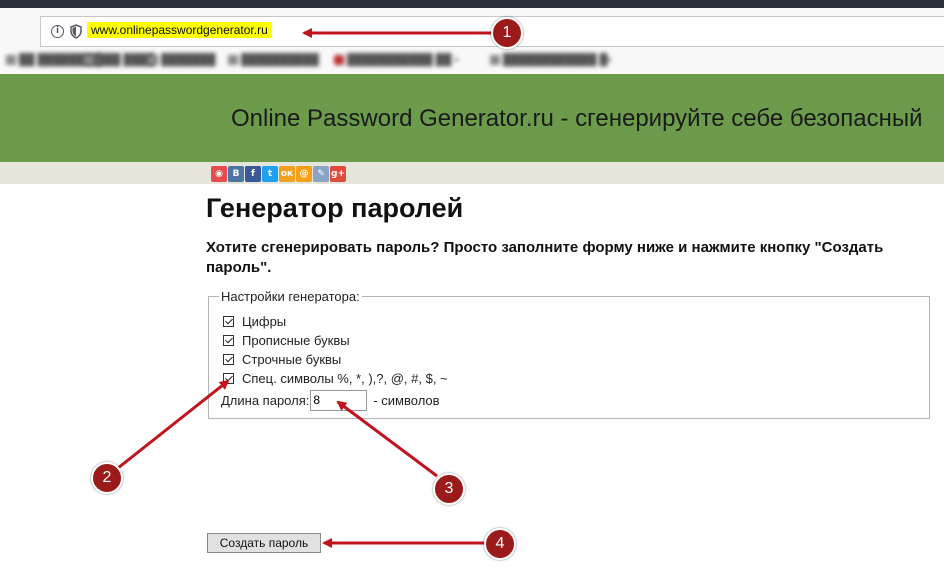  I want to click on mailru-icon: @, so click(304, 174).